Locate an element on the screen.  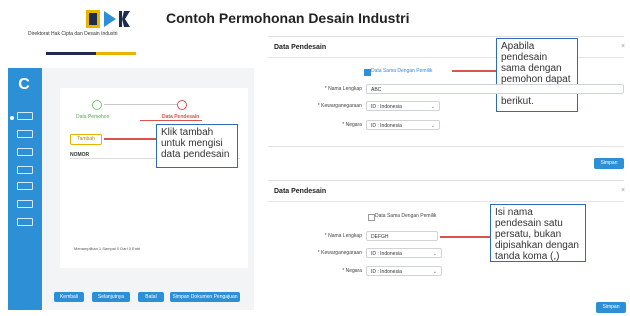
sidebar-item-menu is located at coordinates (25, 170).